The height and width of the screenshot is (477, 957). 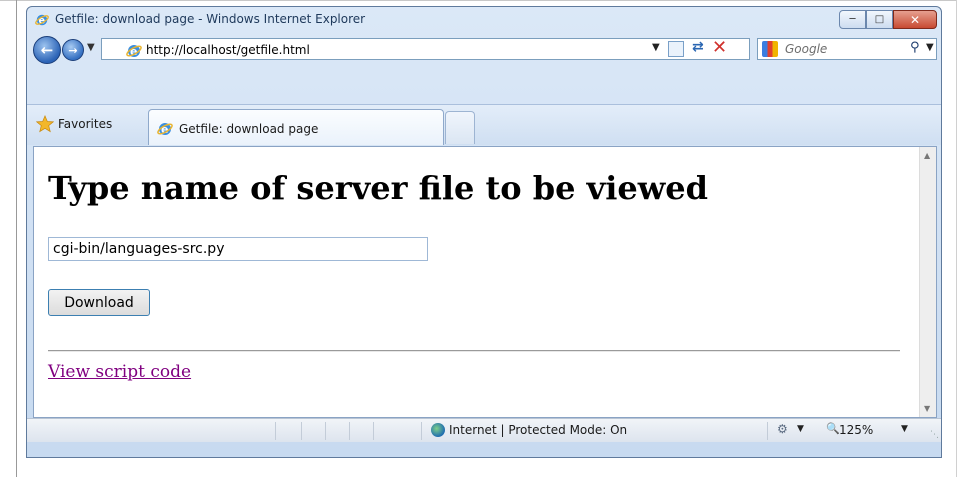 I want to click on favorites-button: Favorites, so click(x=85, y=124).